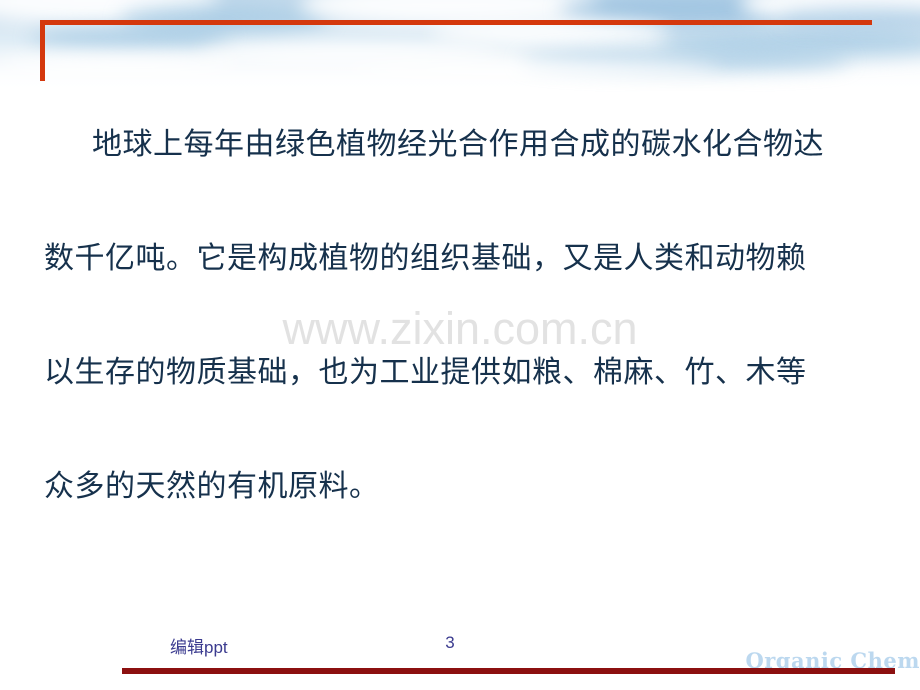 This screenshot has width=920, height=690. I want to click on footer-divider-rule, so click(508, 671).